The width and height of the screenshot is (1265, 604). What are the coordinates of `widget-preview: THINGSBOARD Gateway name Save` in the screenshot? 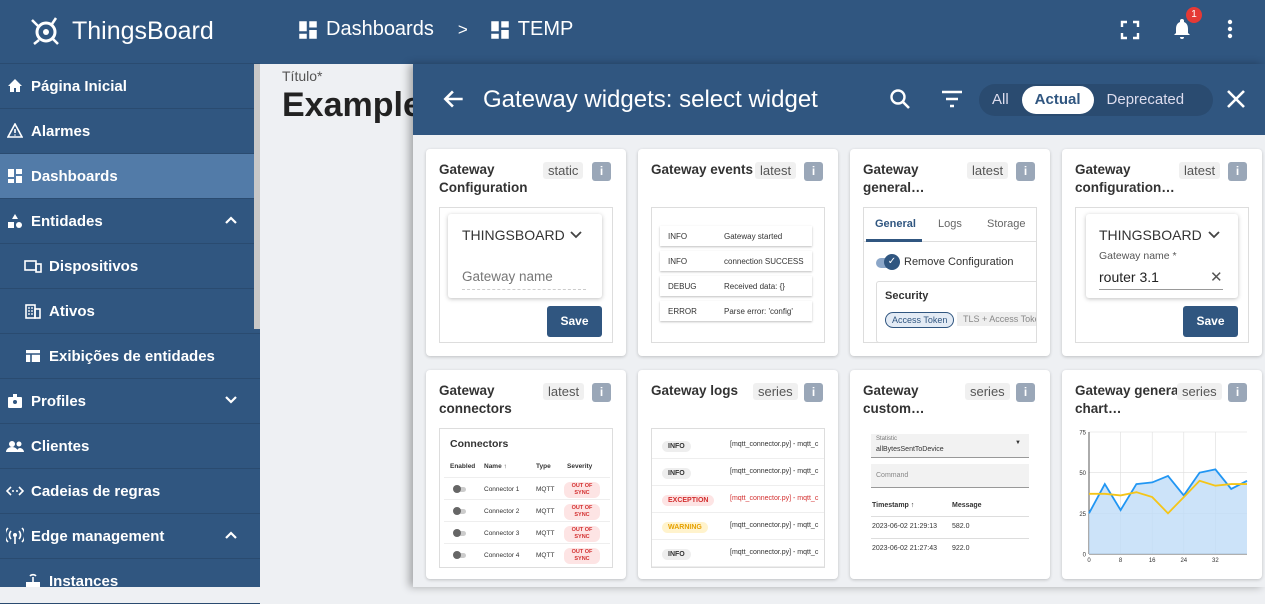 It's located at (526, 275).